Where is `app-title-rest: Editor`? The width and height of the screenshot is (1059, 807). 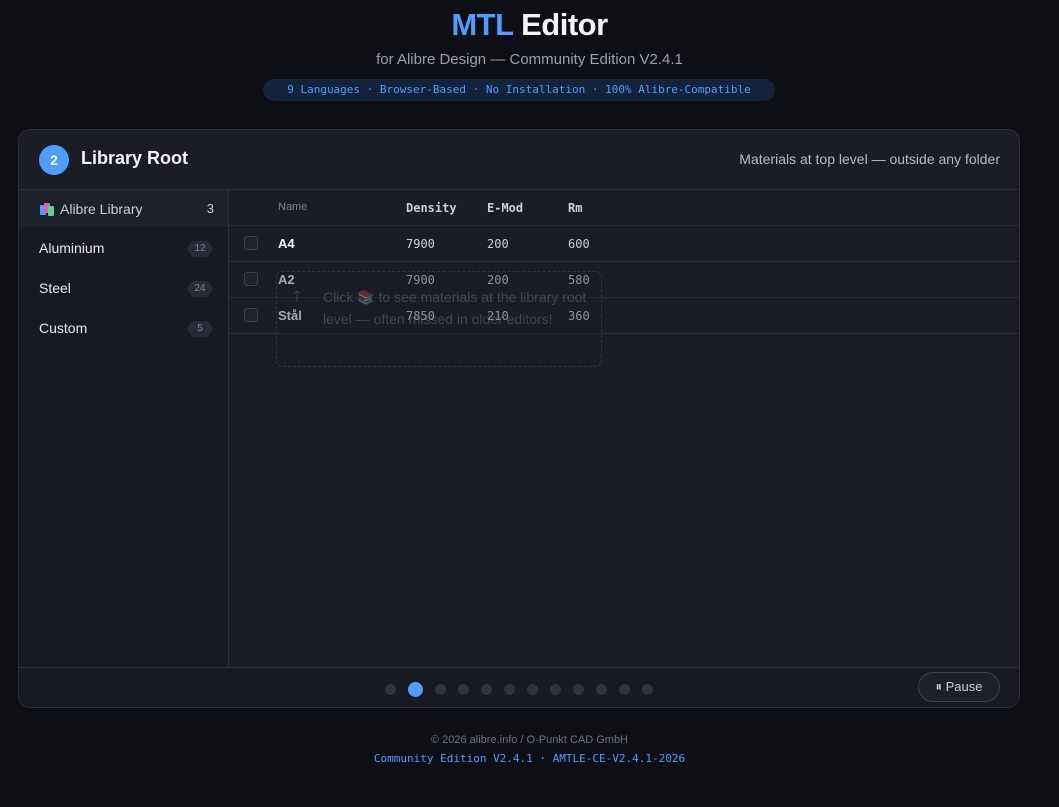
app-title-rest: Editor is located at coordinates (564, 24).